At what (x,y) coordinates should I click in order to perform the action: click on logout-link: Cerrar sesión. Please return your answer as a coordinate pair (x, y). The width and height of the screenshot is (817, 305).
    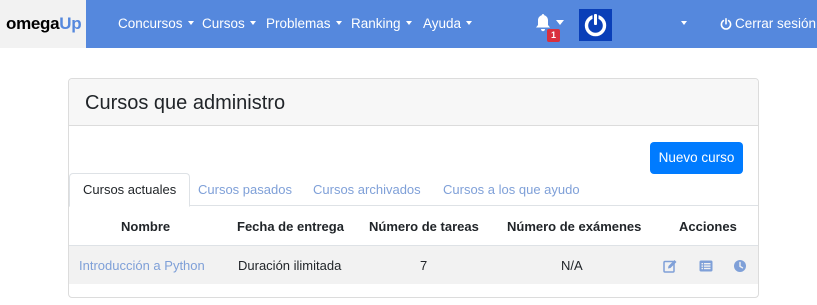
    Looking at the image, I should click on (768, 23).